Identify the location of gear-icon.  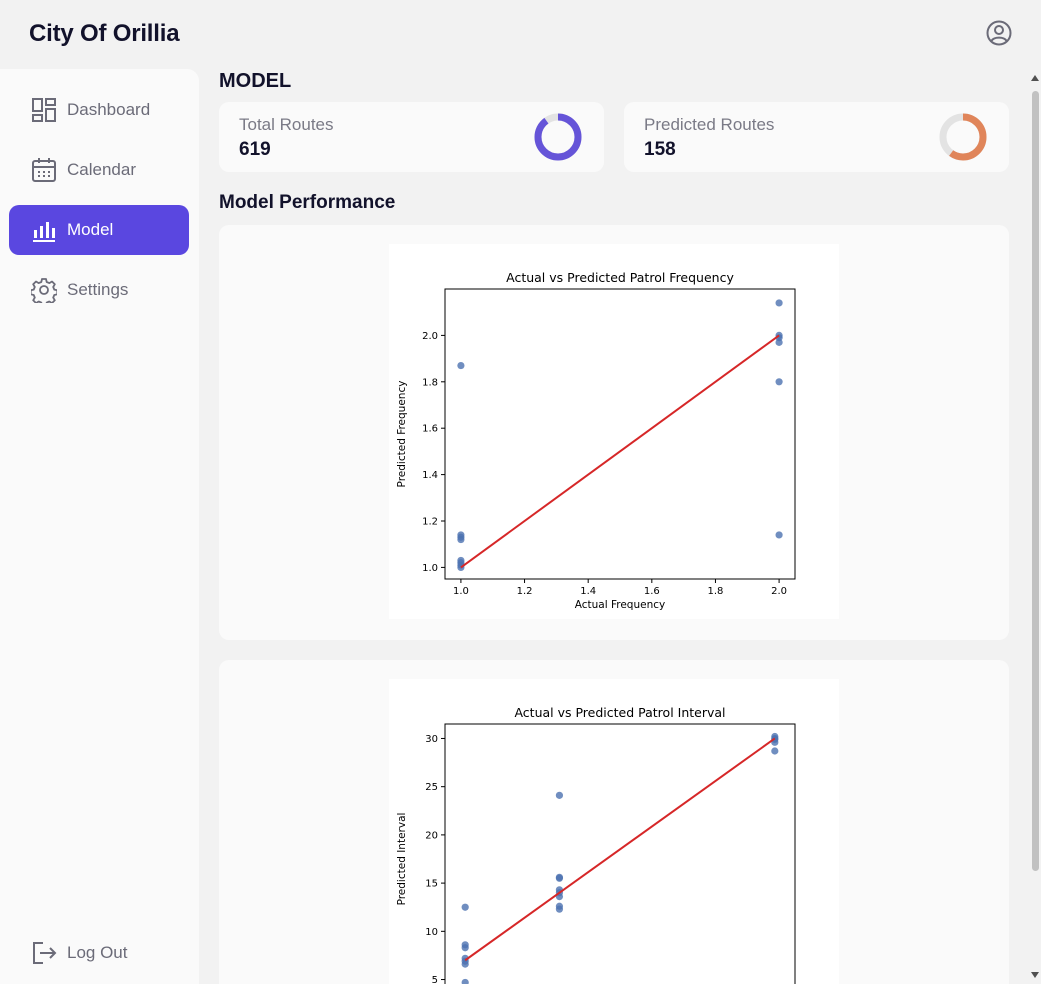
(44, 290).